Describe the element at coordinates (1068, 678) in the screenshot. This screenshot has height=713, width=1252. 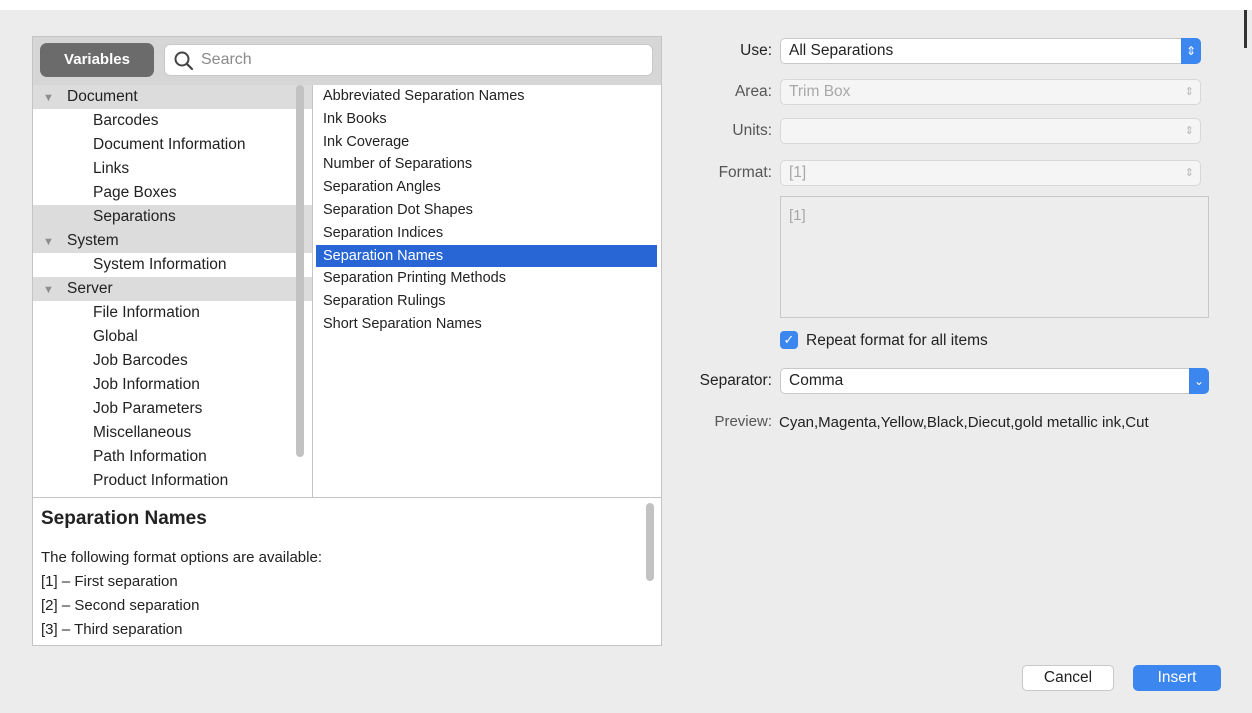
I see `cancel-button: Cancel` at that location.